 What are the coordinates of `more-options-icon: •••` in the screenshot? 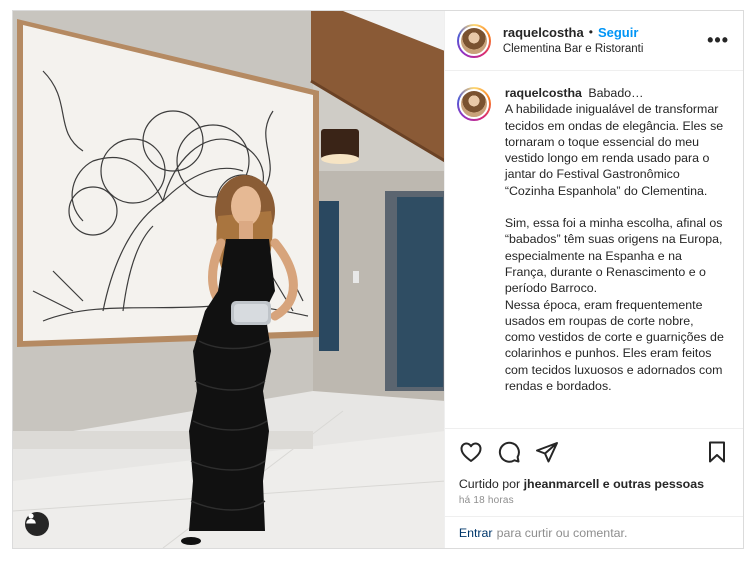 It's located at (718, 40).